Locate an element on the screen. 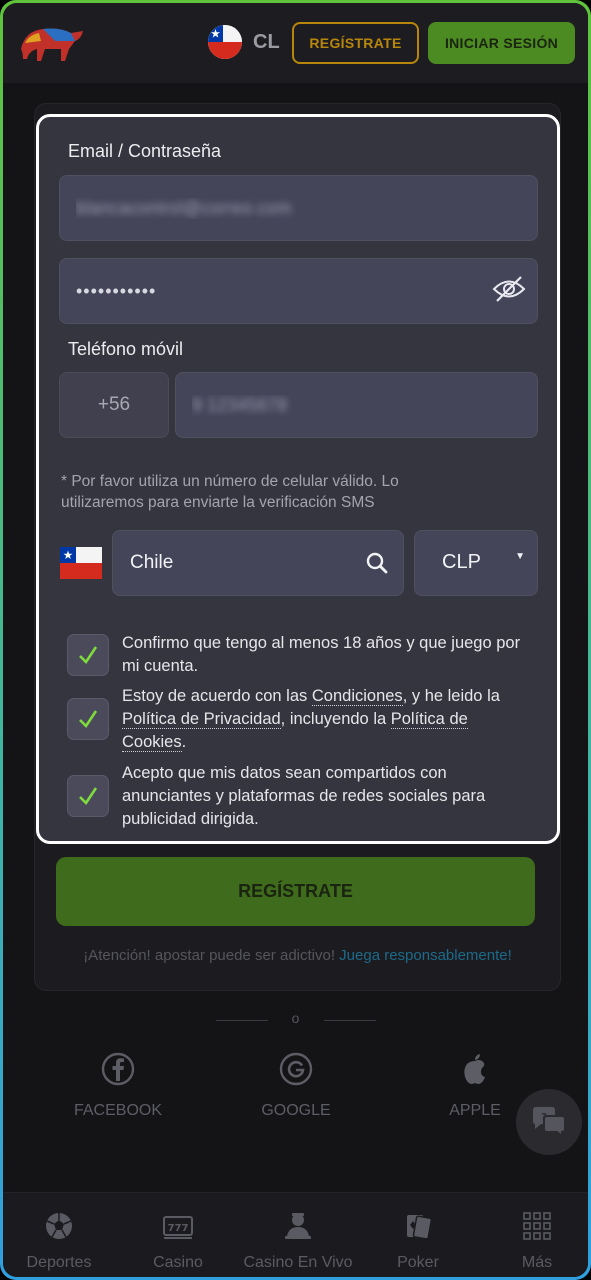 Image resolution: width=591 pixels, height=1280 pixels. currency-dropdown: CLP ▼ is located at coordinates (476, 563).